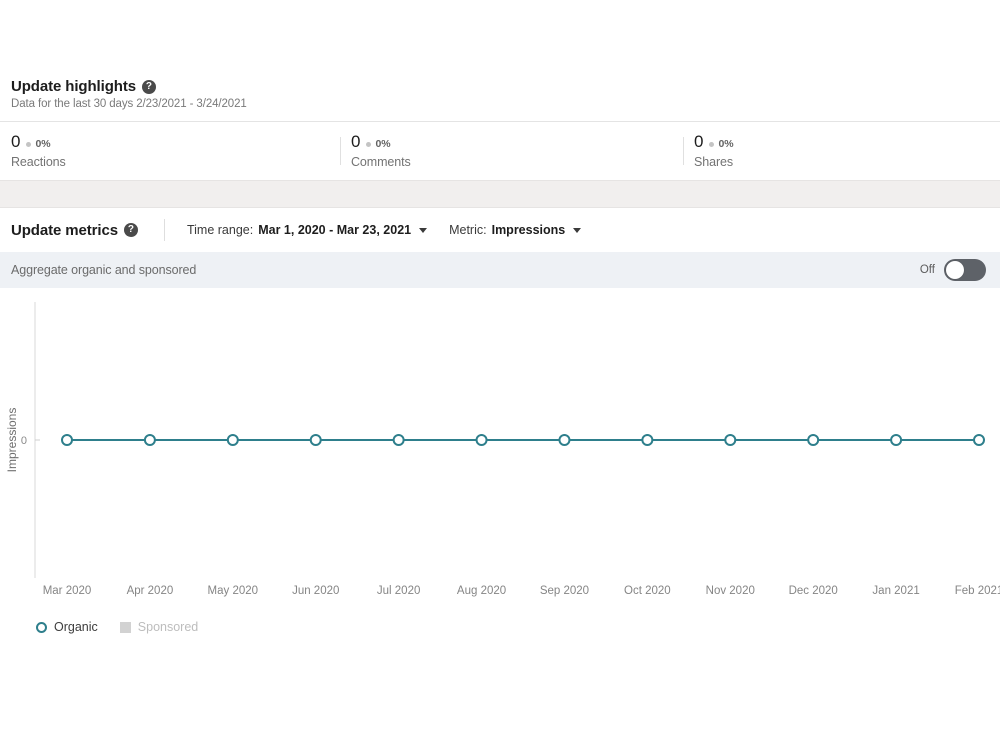 The image size is (1000, 750). Describe the element at coordinates (500, 270) in the screenshot. I see `aggregate-toggle-bar: Aggregate organic and sponsored Off` at that location.